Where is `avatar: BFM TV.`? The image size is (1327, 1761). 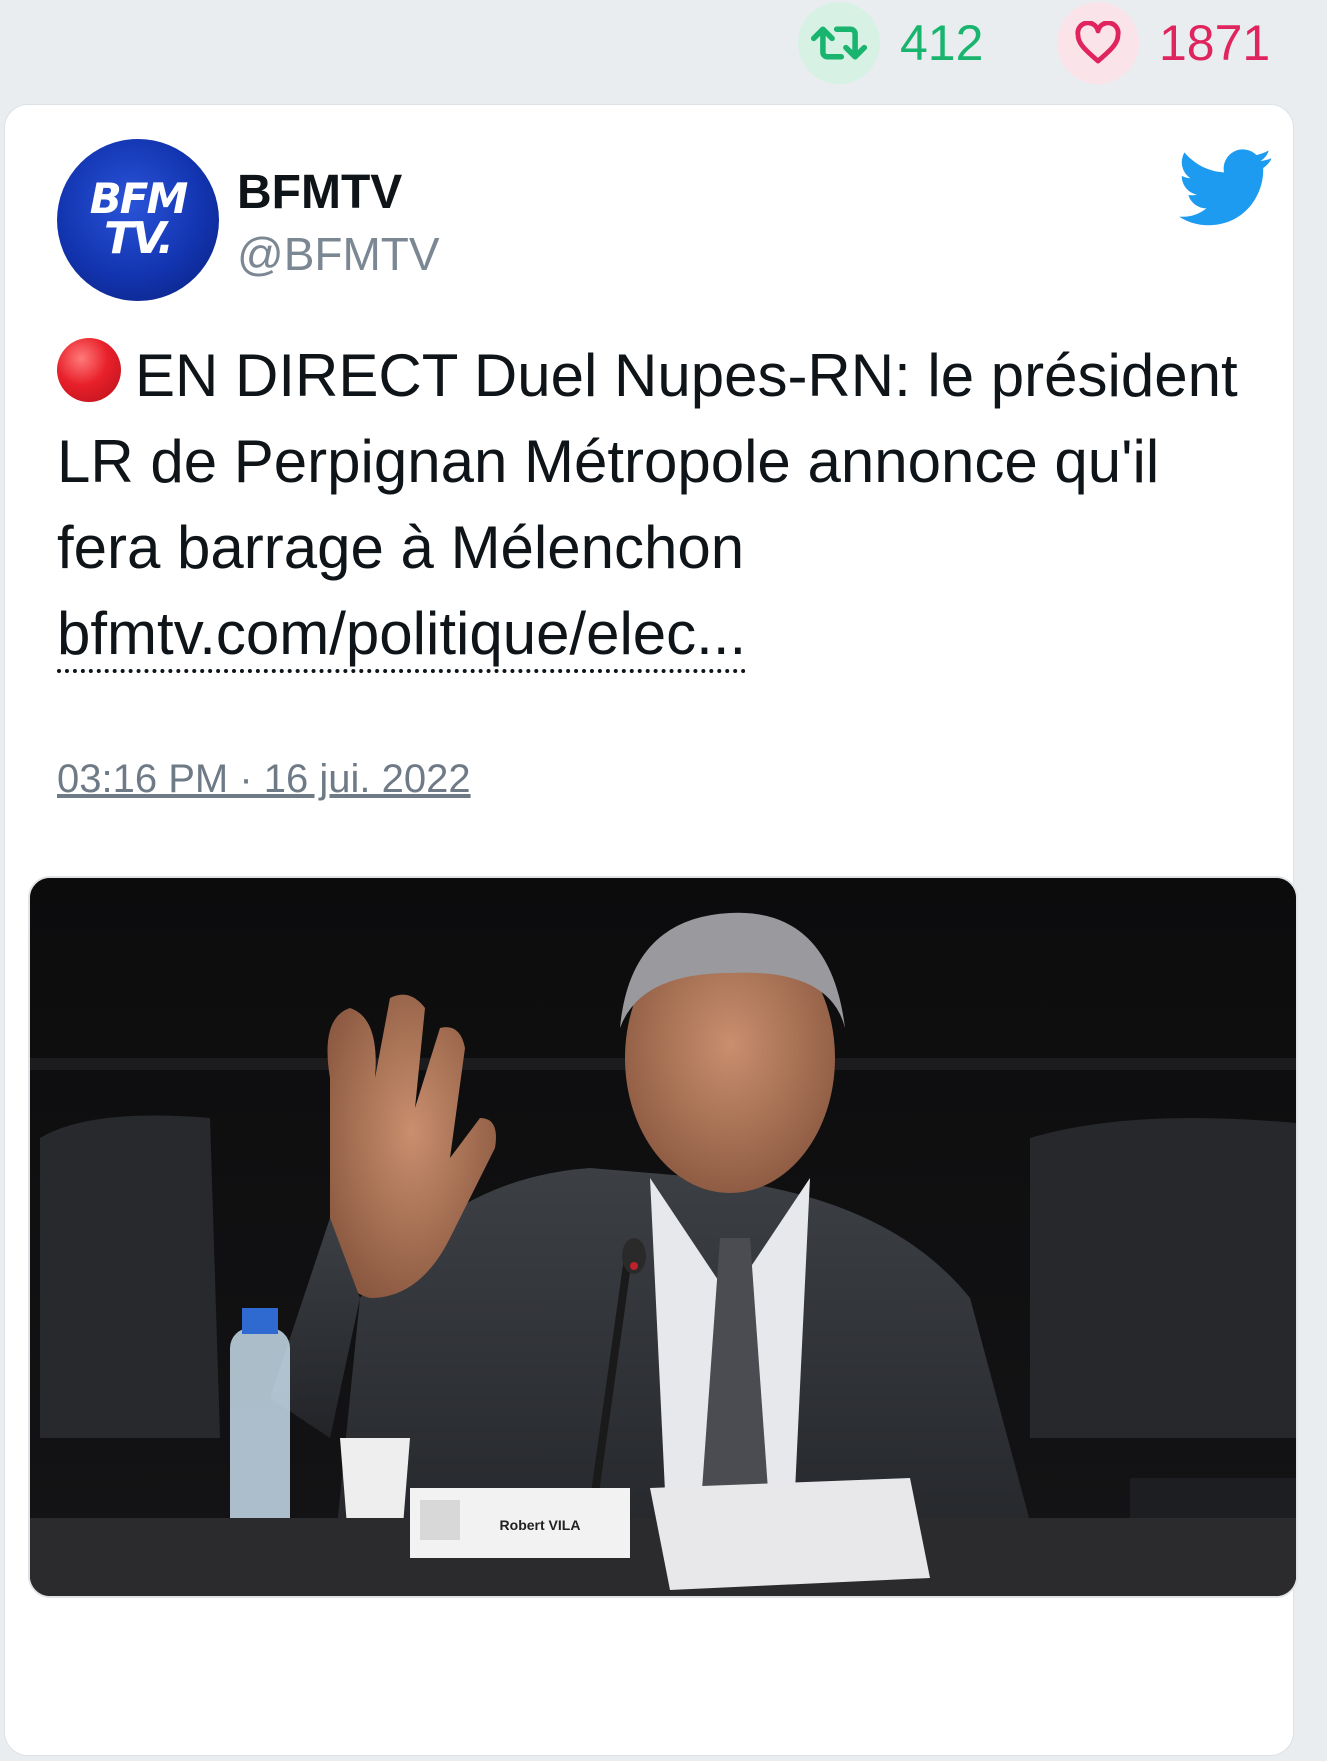
avatar: BFM TV. is located at coordinates (138, 220).